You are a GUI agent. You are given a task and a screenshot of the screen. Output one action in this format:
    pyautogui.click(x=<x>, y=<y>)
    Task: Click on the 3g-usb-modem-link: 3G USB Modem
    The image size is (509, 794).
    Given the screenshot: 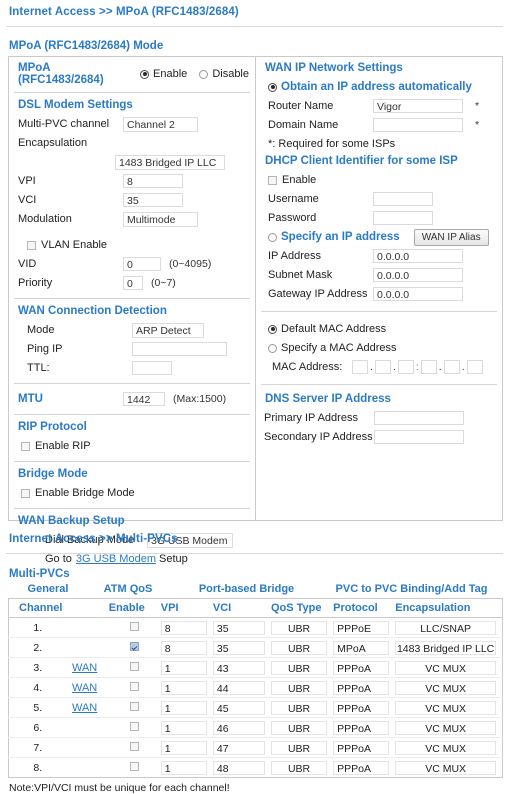 What is the action you would take?
    pyautogui.click(x=116, y=559)
    